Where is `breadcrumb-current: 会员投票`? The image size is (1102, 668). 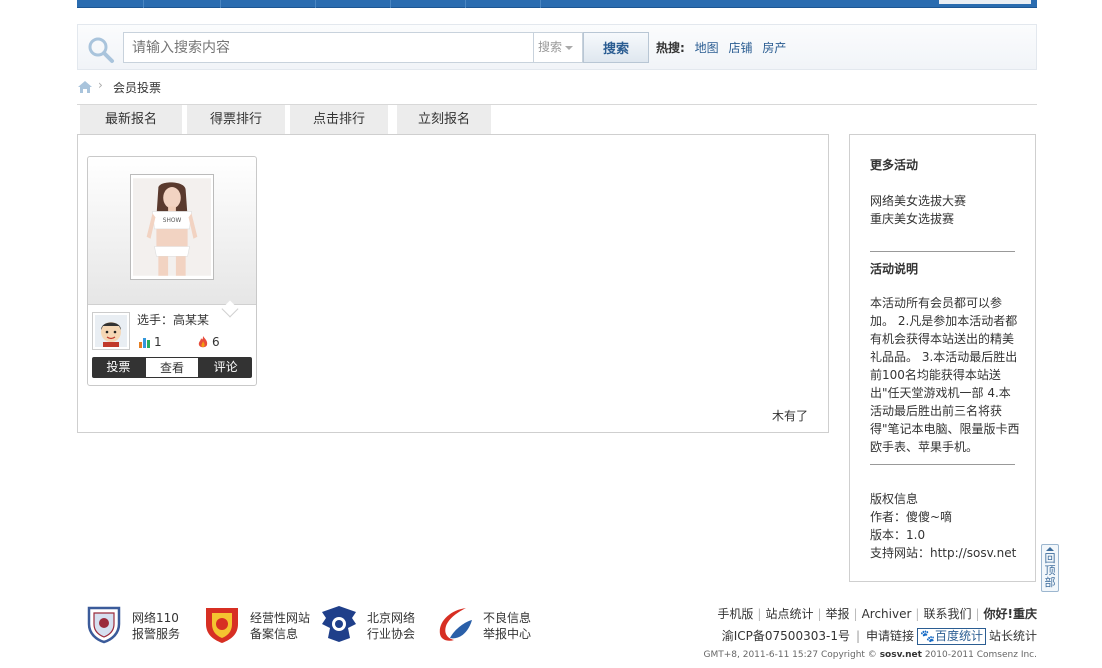
breadcrumb-current: 会员投票 is located at coordinates (137, 88).